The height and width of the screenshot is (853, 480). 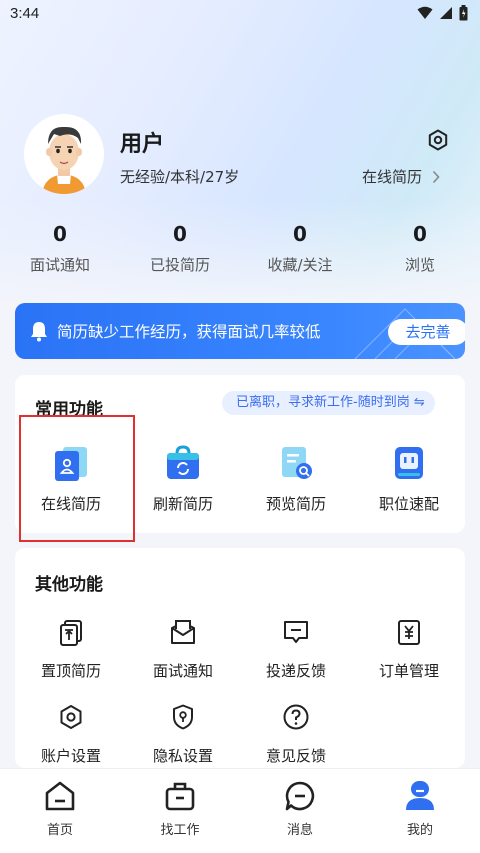 I want to click on func-order-management: 订单管理, so click(x=409, y=649).